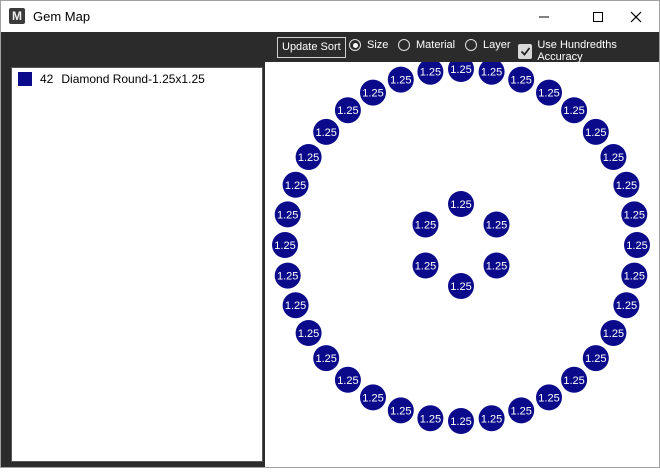 The width and height of the screenshot is (660, 472). I want to click on radio-selected-icon, so click(355, 45).